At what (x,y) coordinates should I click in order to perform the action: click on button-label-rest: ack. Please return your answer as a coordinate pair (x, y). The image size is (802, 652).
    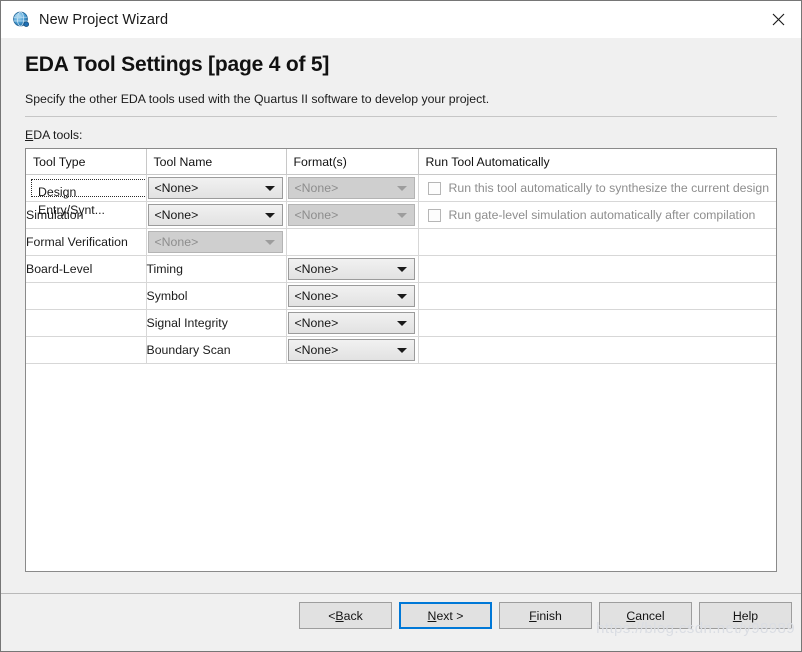
    Looking at the image, I should click on (353, 615).